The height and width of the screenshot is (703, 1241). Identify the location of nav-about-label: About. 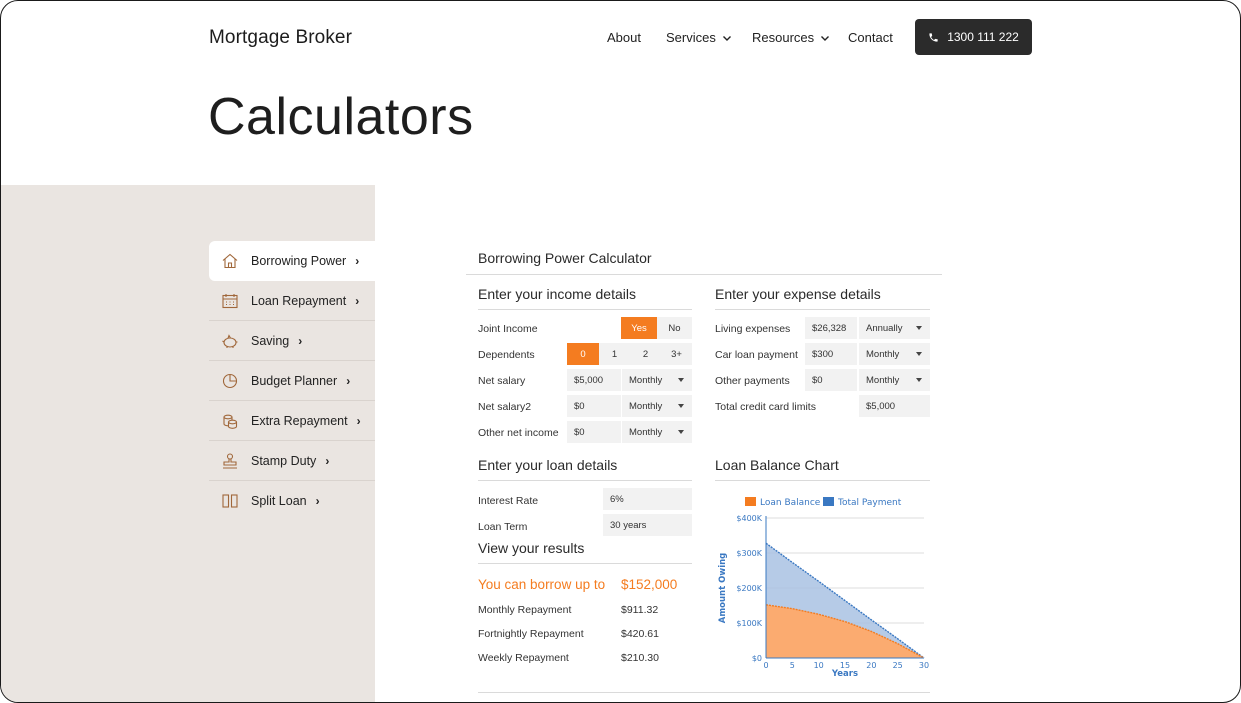
(624, 37).